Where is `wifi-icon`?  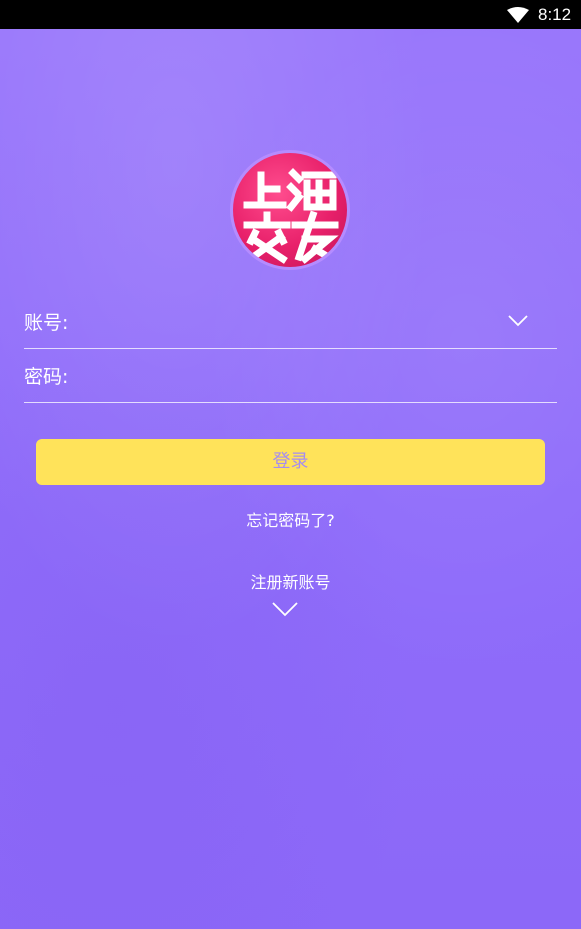
wifi-icon is located at coordinates (518, 15).